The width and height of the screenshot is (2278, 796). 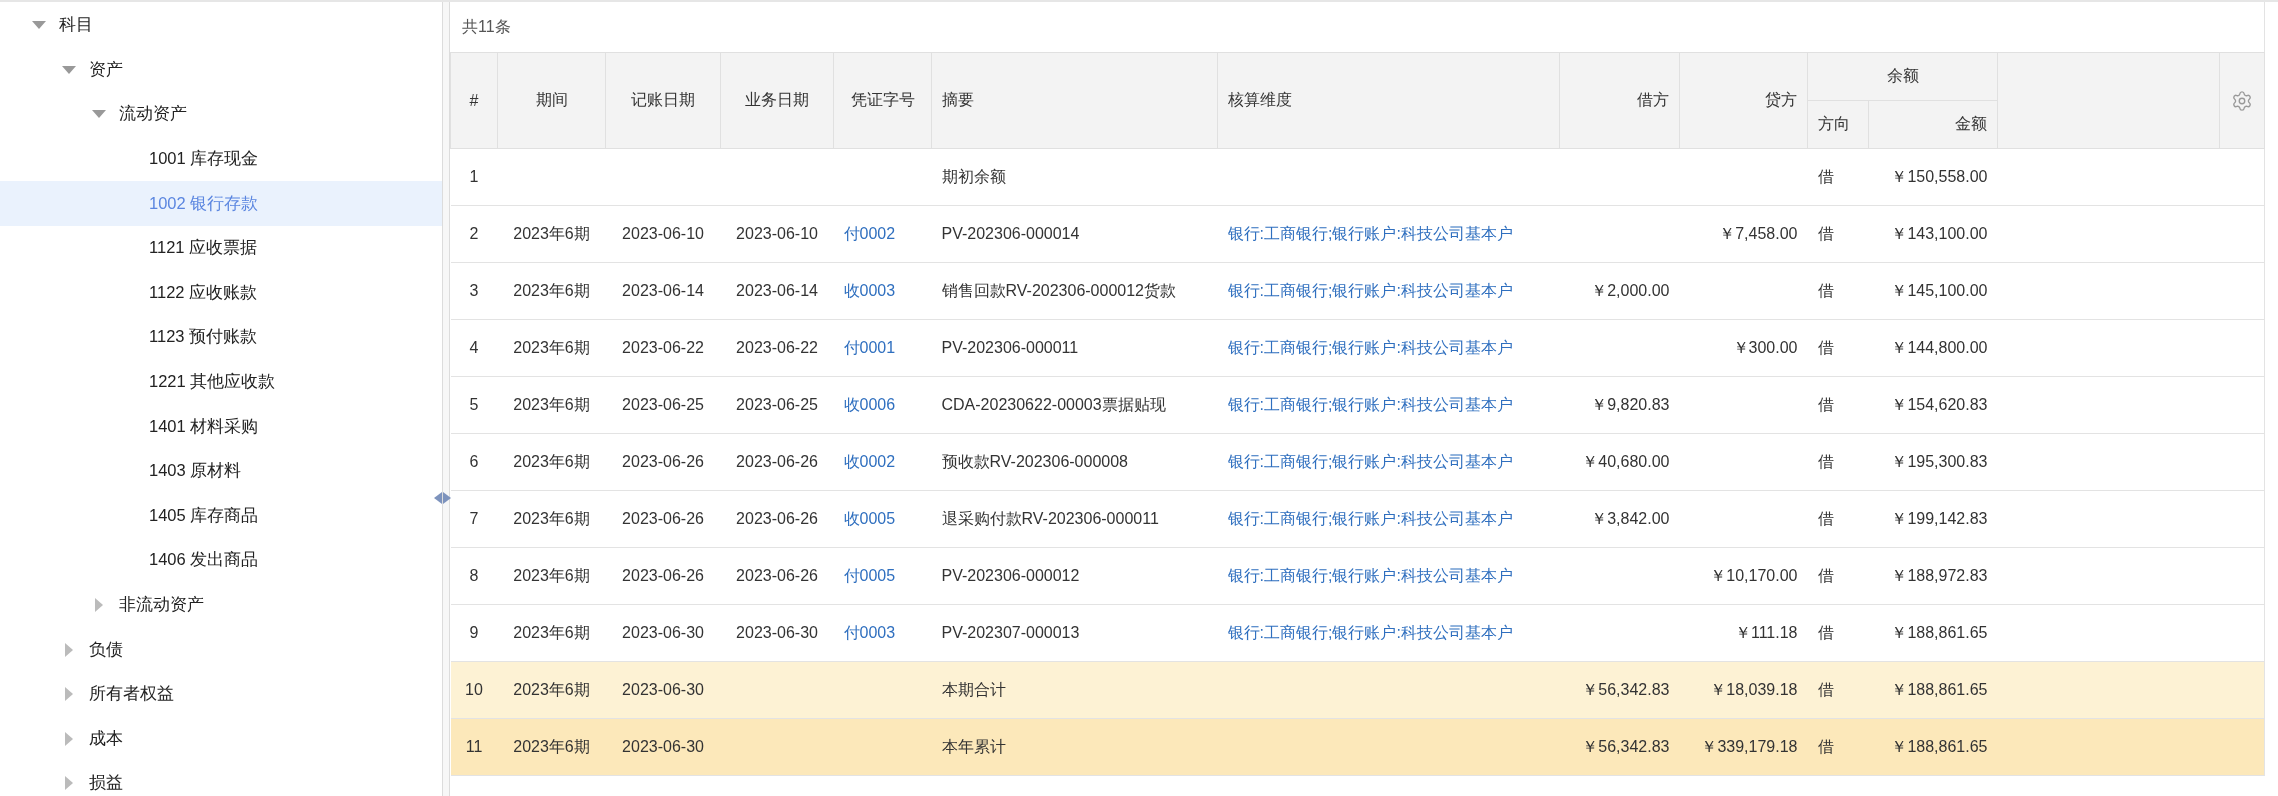 What do you see at coordinates (869, 518) in the screenshot?
I see `voucher-link: 收0005` at bounding box center [869, 518].